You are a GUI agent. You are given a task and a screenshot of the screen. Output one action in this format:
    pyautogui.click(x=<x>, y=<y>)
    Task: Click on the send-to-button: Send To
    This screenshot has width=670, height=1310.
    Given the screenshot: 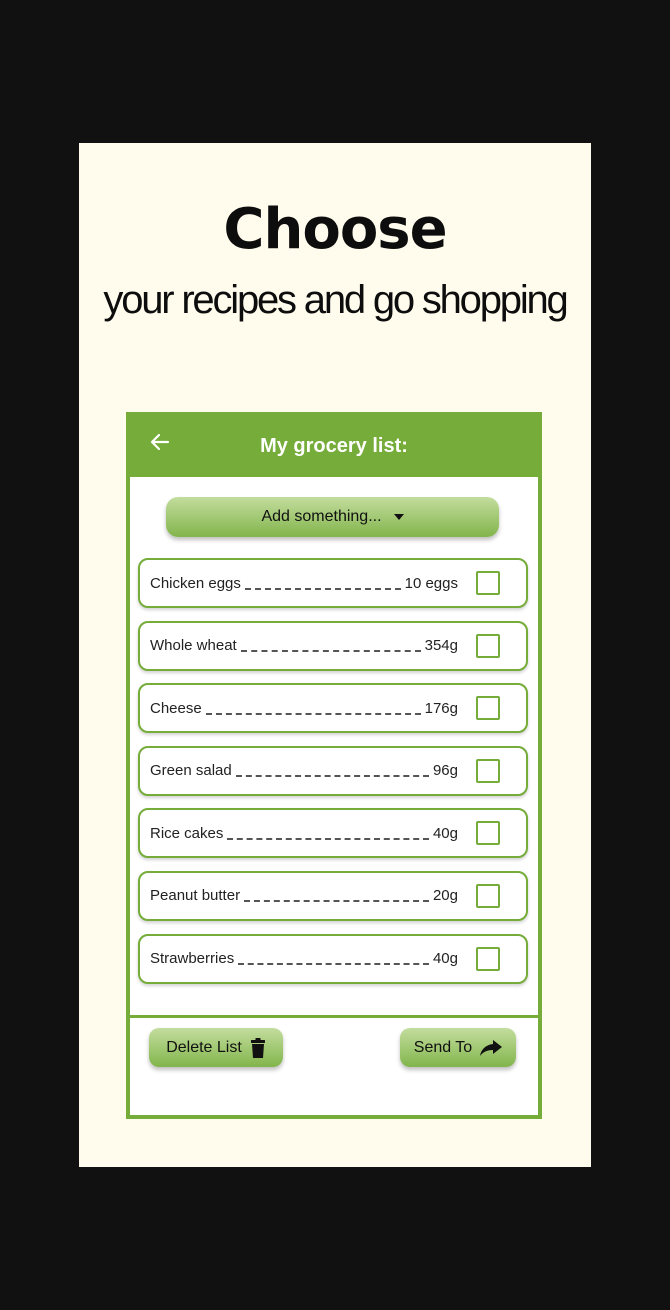 What is the action you would take?
    pyautogui.click(x=458, y=1047)
    